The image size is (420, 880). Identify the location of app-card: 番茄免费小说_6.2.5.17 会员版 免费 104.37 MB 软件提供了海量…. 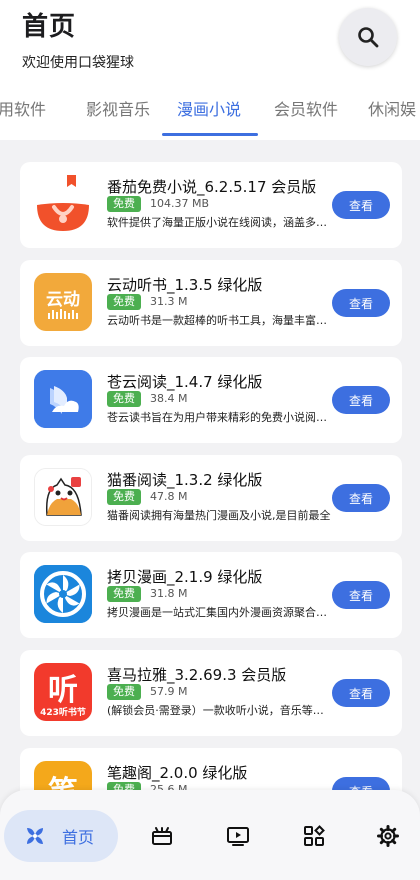
(211, 205).